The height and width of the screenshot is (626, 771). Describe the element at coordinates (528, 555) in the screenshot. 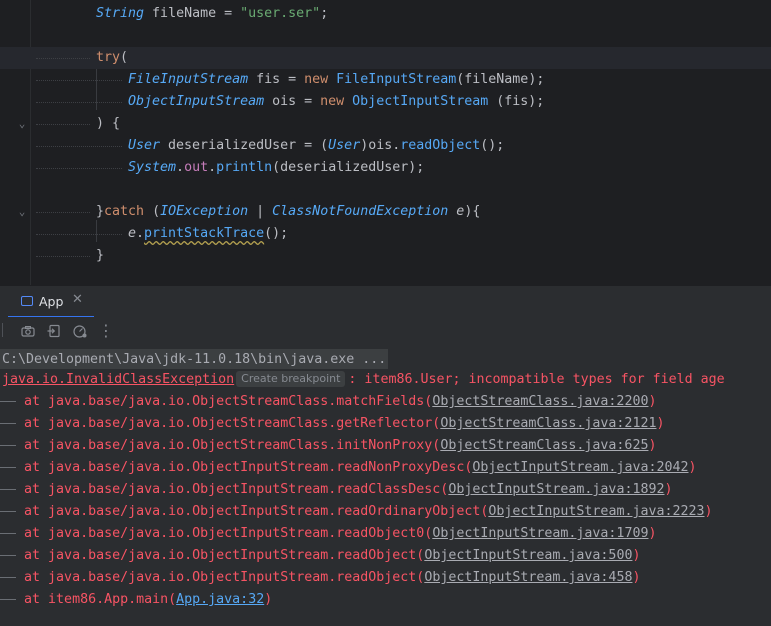

I see `source-link: ObjectInputStream.java:500` at that location.